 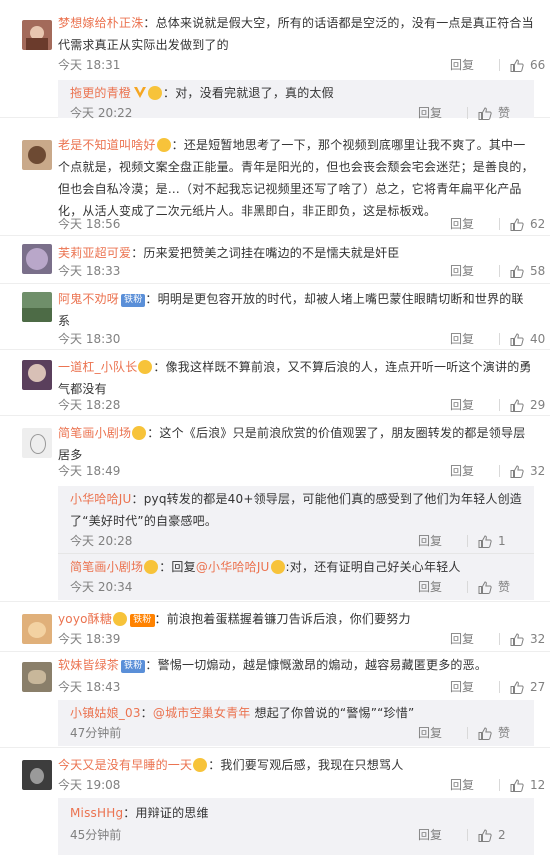 What do you see at coordinates (500, 65) in the screenshot?
I see `comment-actions: 回复 66` at bounding box center [500, 65].